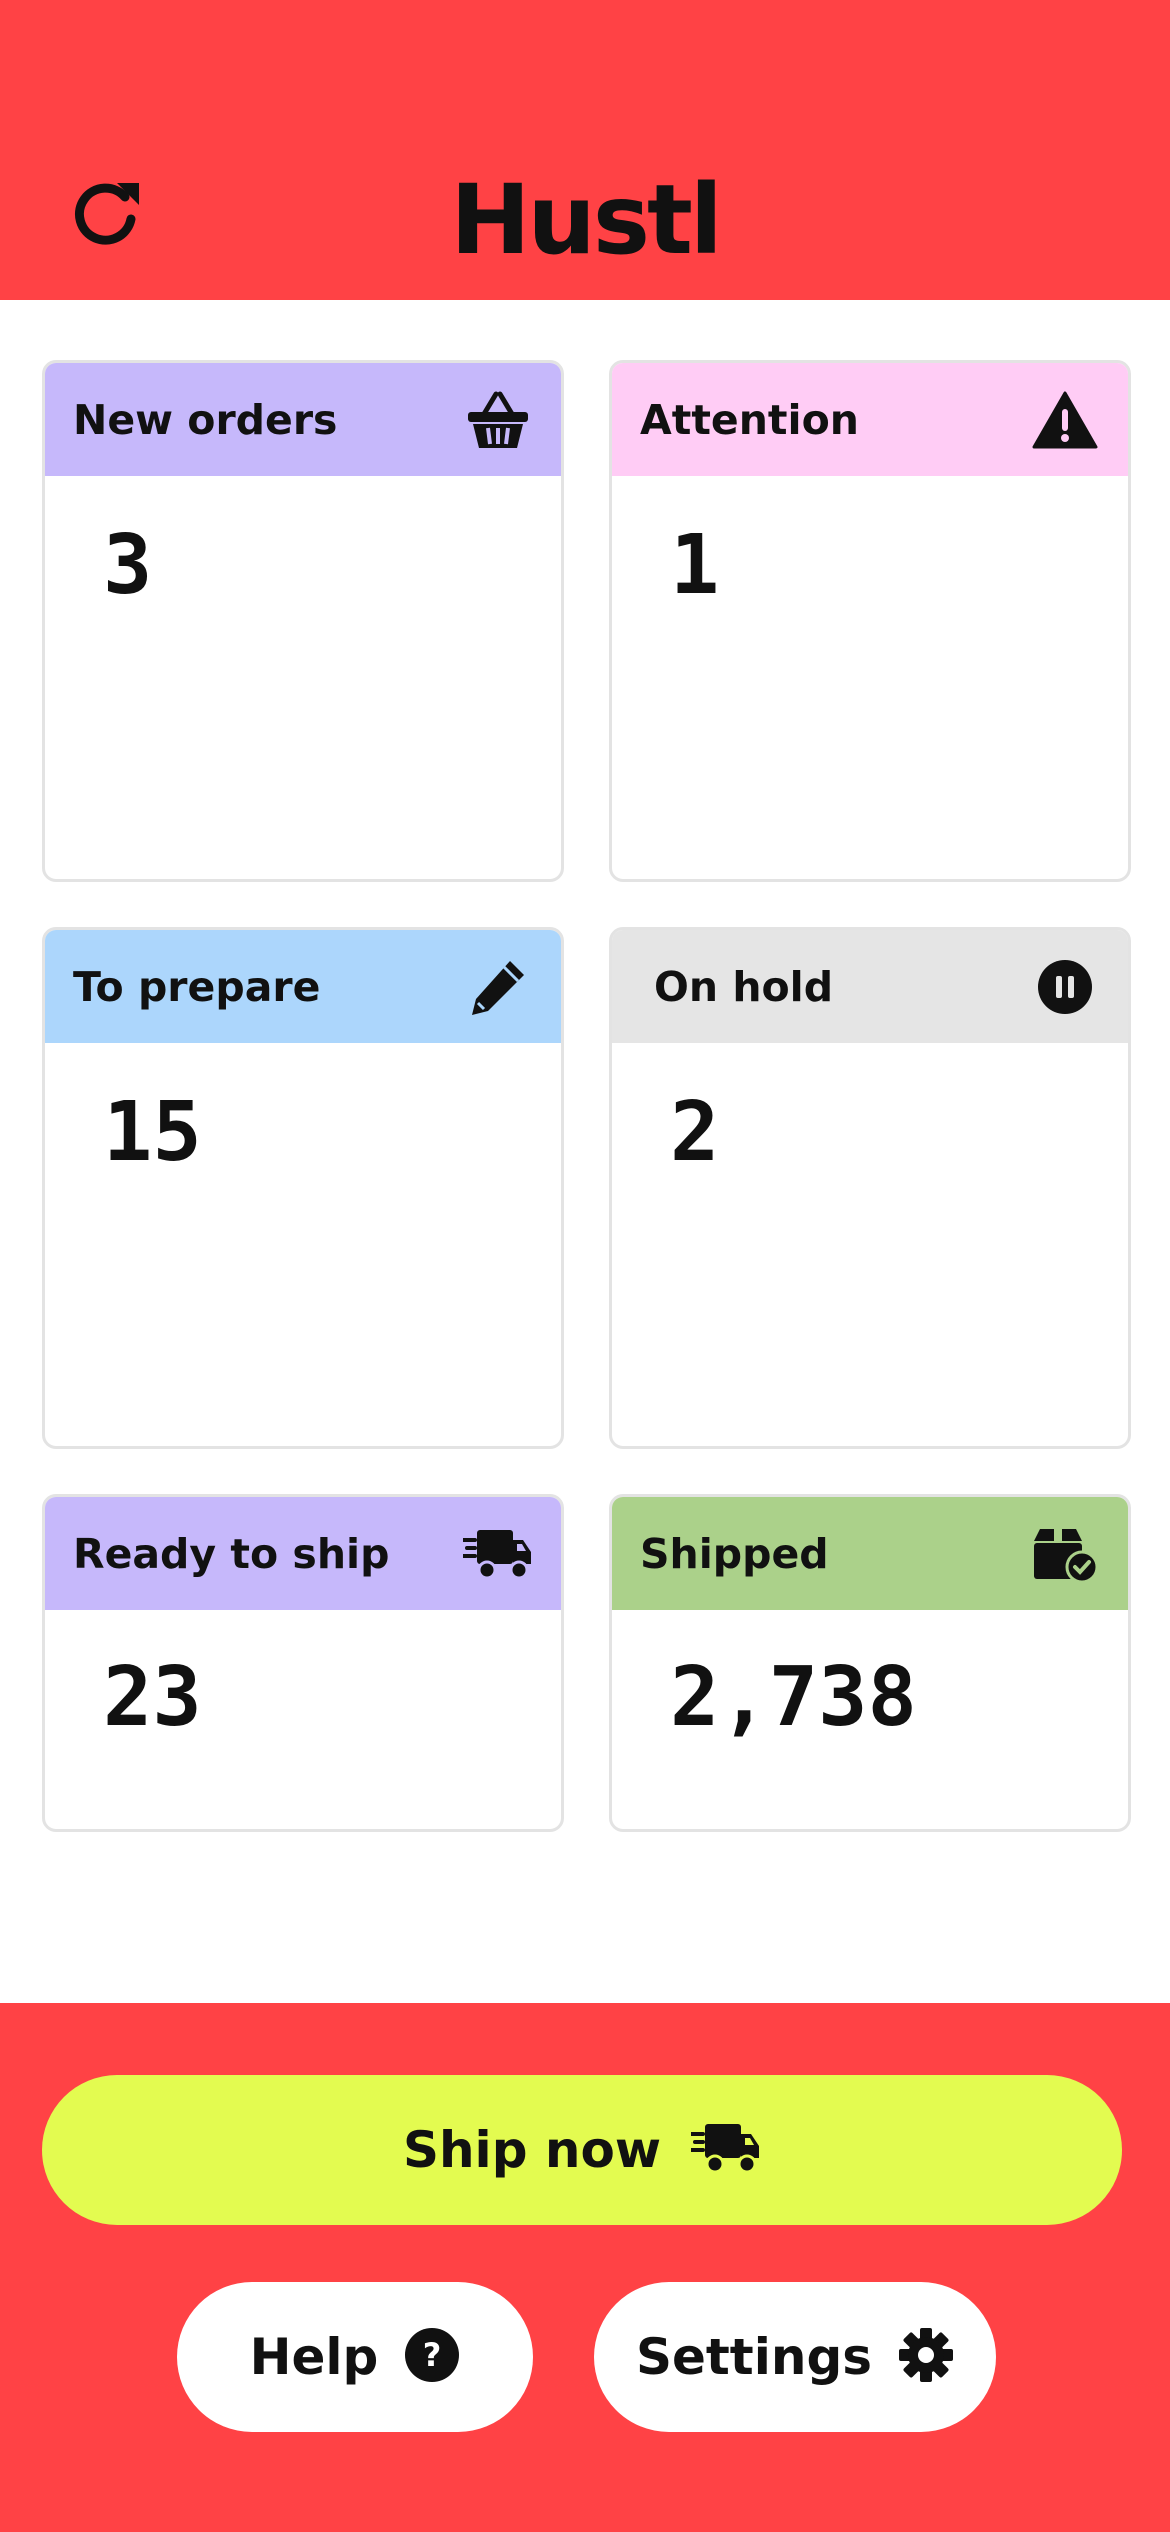 This screenshot has width=1170, height=2532. What do you see at coordinates (532, 2150) in the screenshot?
I see `ship-now-label: Ship now` at bounding box center [532, 2150].